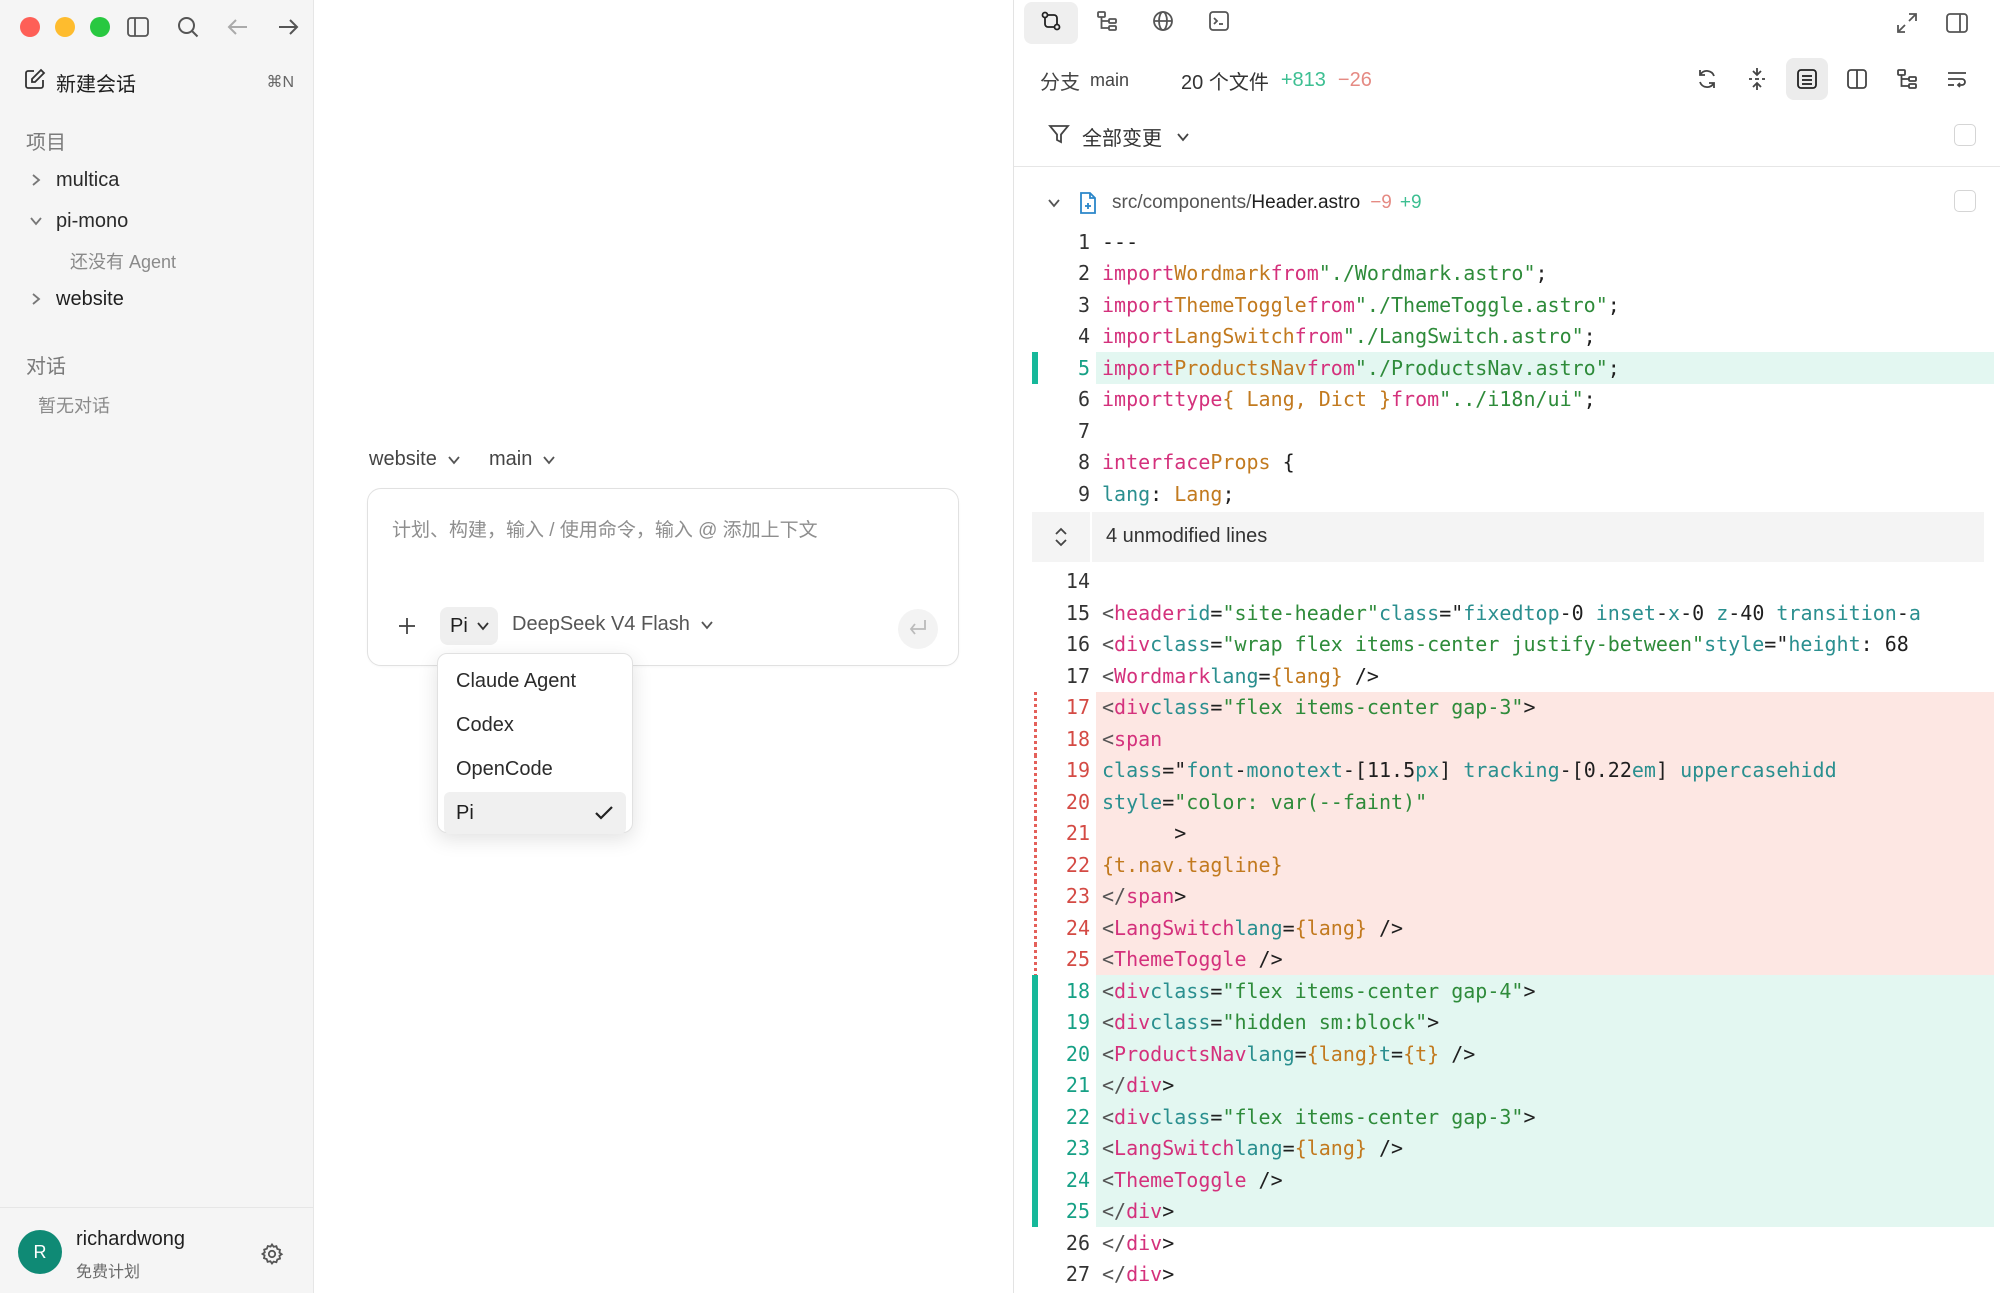 The image size is (2000, 1293). What do you see at coordinates (1077, 990) in the screenshot?
I see `line-number: 18` at bounding box center [1077, 990].